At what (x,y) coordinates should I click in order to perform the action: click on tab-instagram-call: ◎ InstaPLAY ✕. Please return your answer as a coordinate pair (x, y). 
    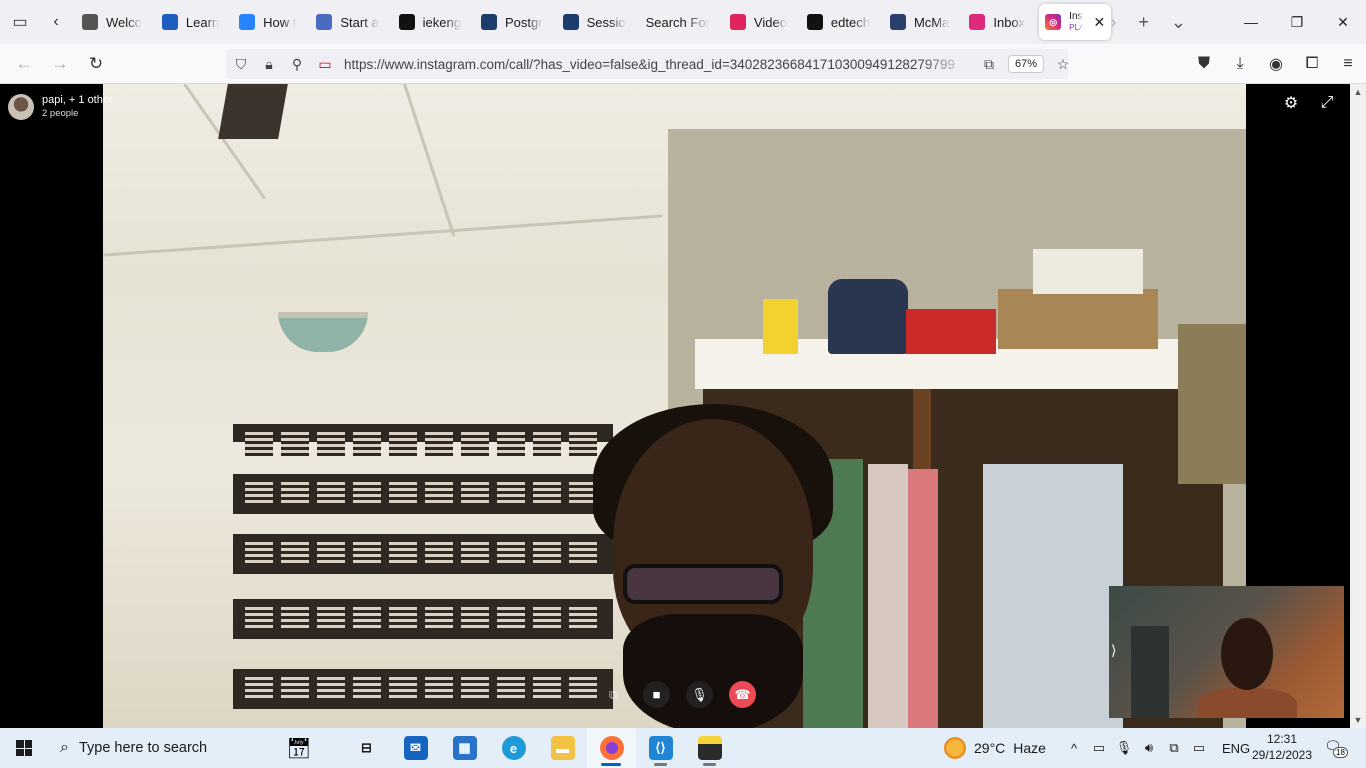
    Looking at the image, I should click on (1075, 22).